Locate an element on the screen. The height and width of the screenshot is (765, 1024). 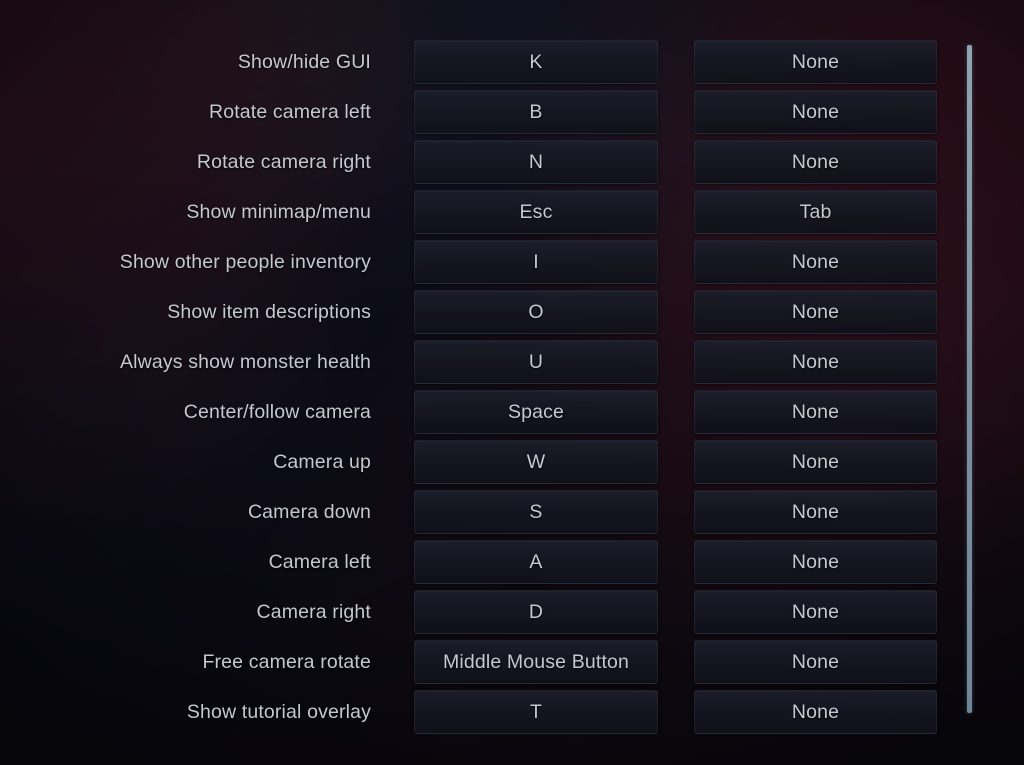
keybinding-action-label: Rotate camera left is located at coordinates (289, 112).